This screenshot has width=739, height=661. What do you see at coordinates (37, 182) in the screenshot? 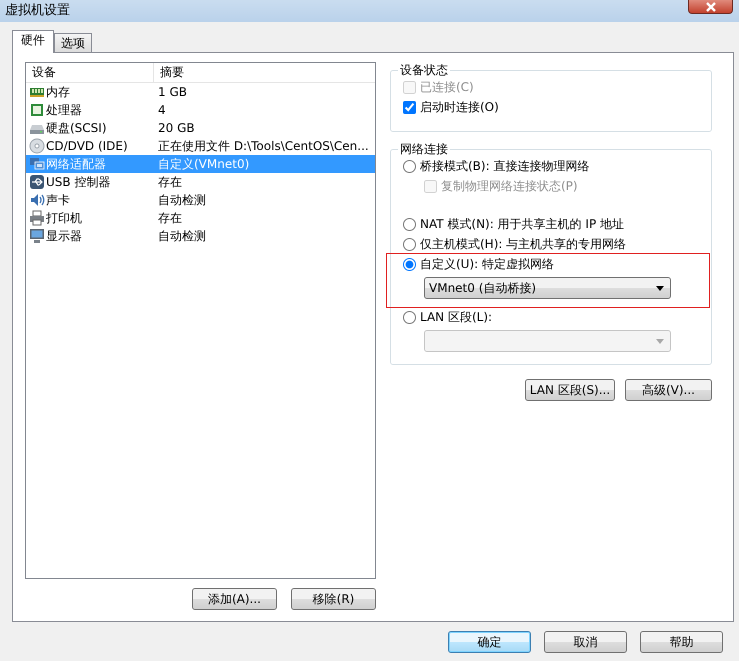
I see `usb-icon` at bounding box center [37, 182].